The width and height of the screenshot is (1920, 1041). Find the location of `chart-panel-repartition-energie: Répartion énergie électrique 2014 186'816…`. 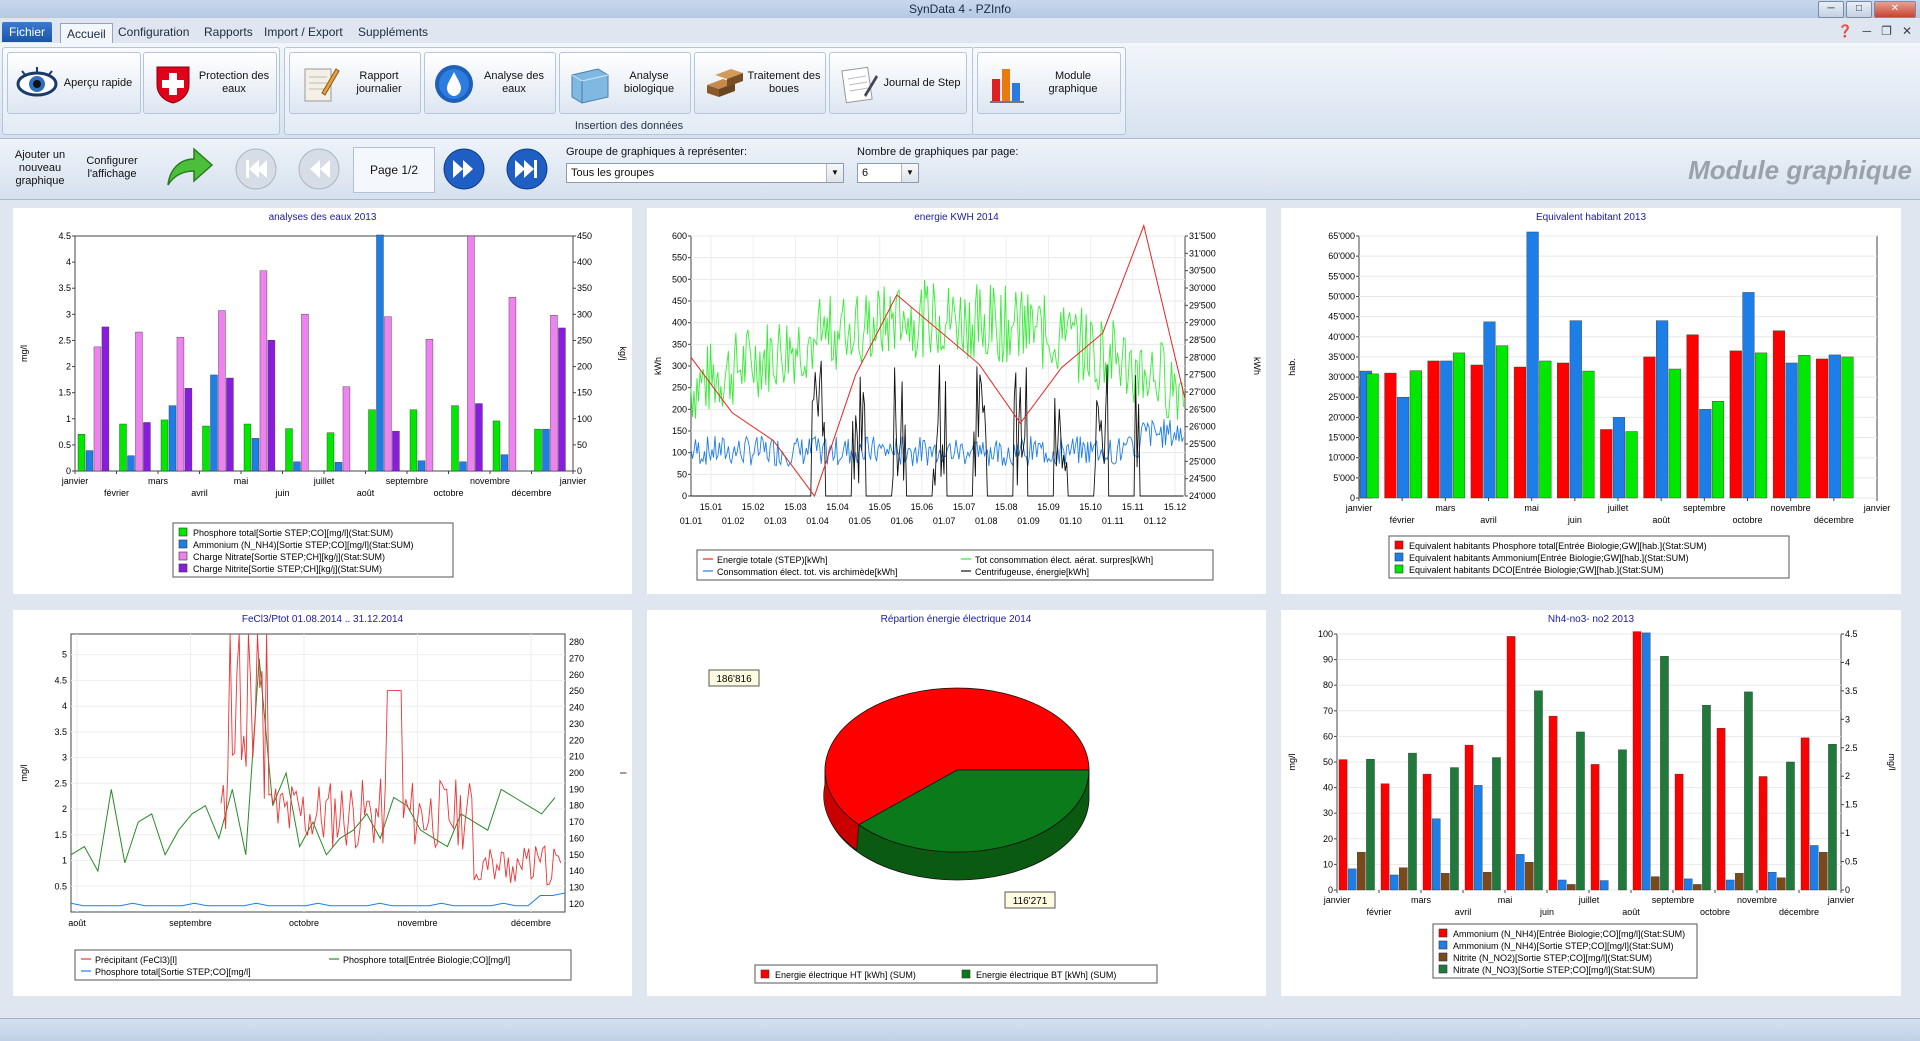

chart-panel-repartition-energie: Répartion énergie électrique 2014 186'816… is located at coordinates (956, 803).